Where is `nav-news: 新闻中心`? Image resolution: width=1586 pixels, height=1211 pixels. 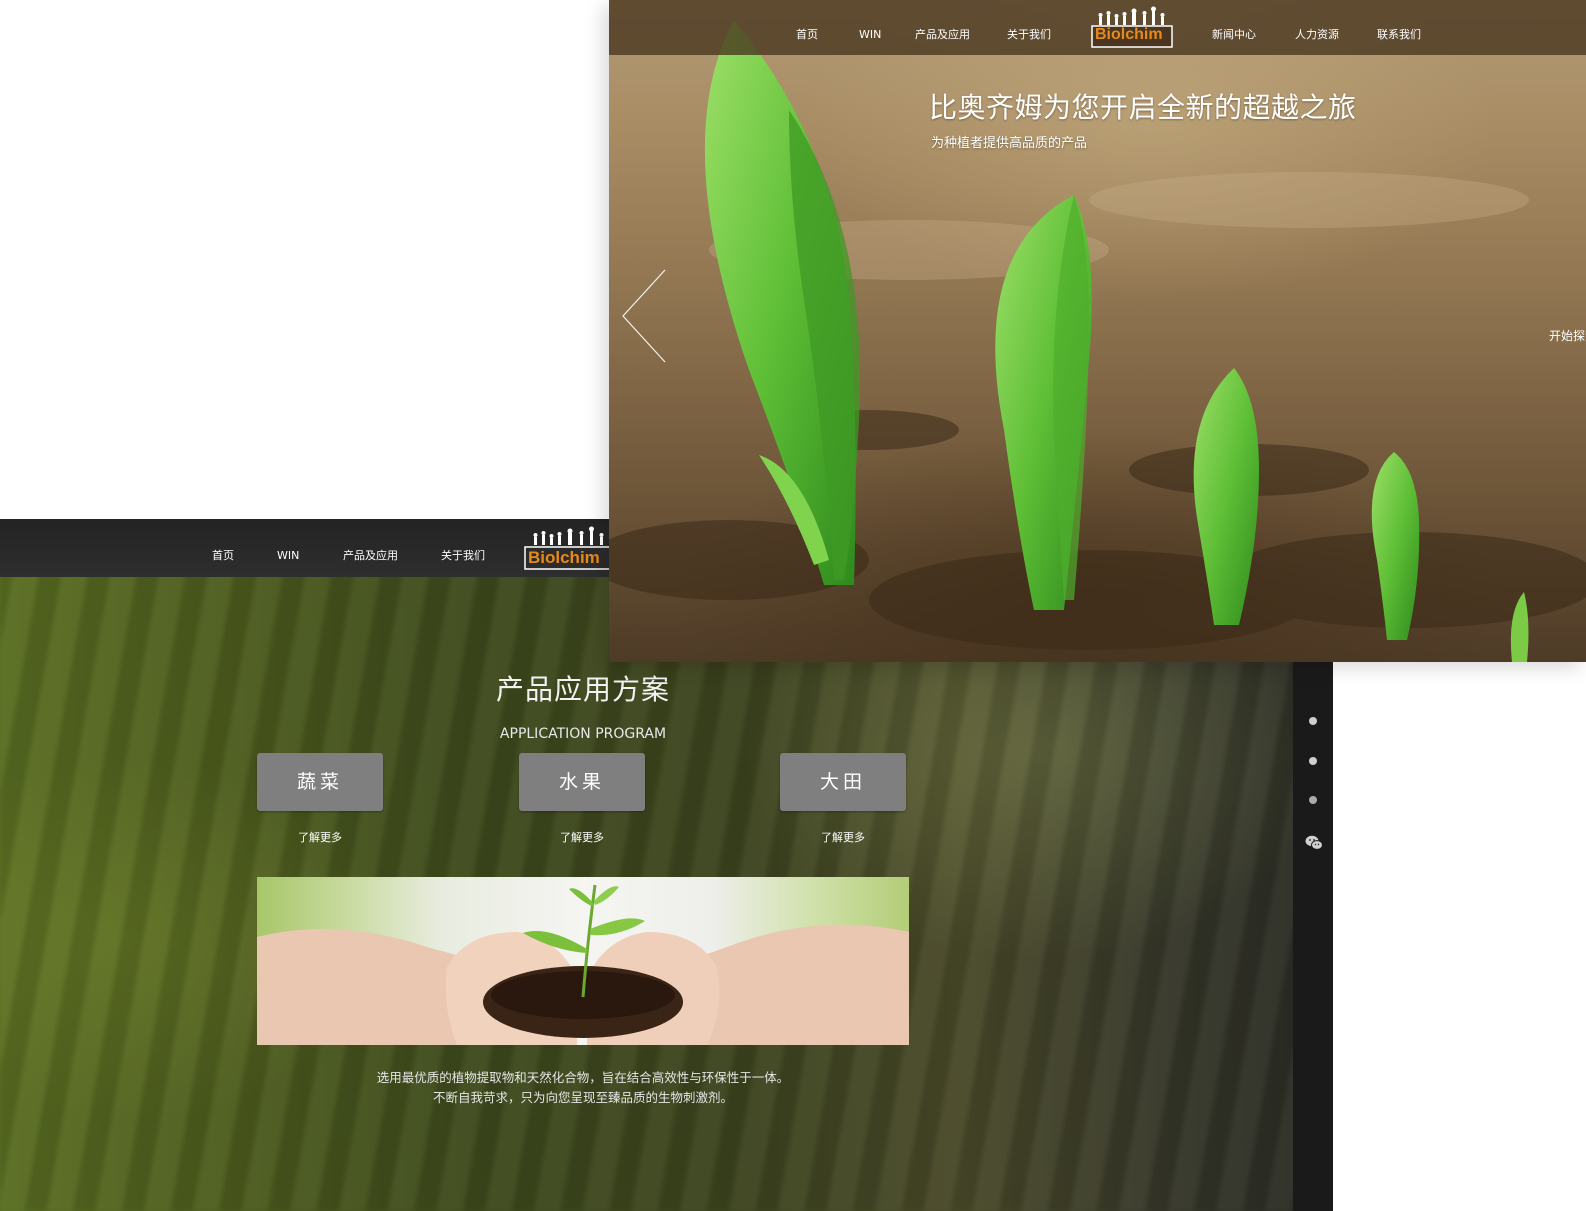
nav-news: 新闻中心 is located at coordinates (1234, 27).